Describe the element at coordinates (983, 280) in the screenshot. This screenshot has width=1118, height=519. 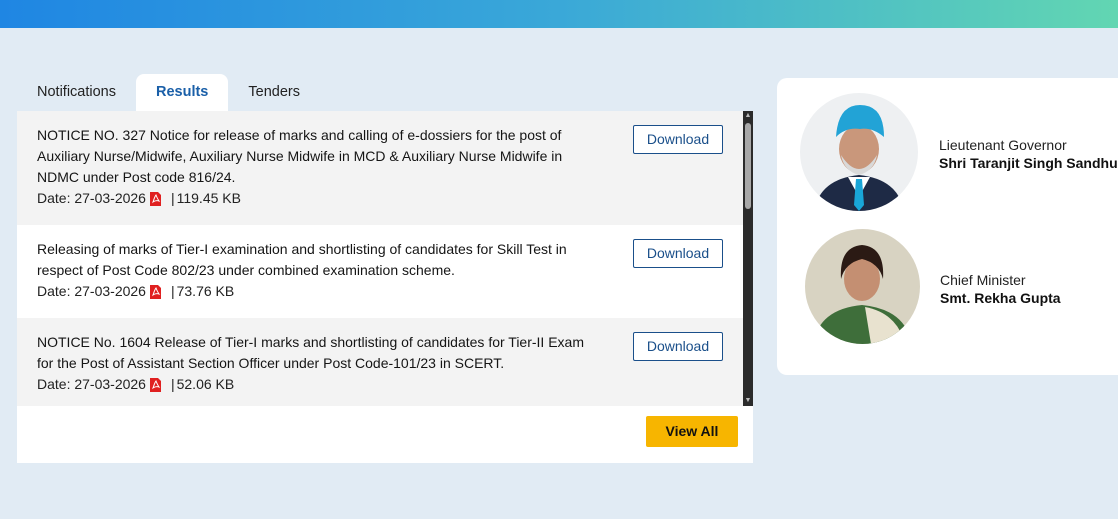
I see `person-role: Chief Minister` at that location.